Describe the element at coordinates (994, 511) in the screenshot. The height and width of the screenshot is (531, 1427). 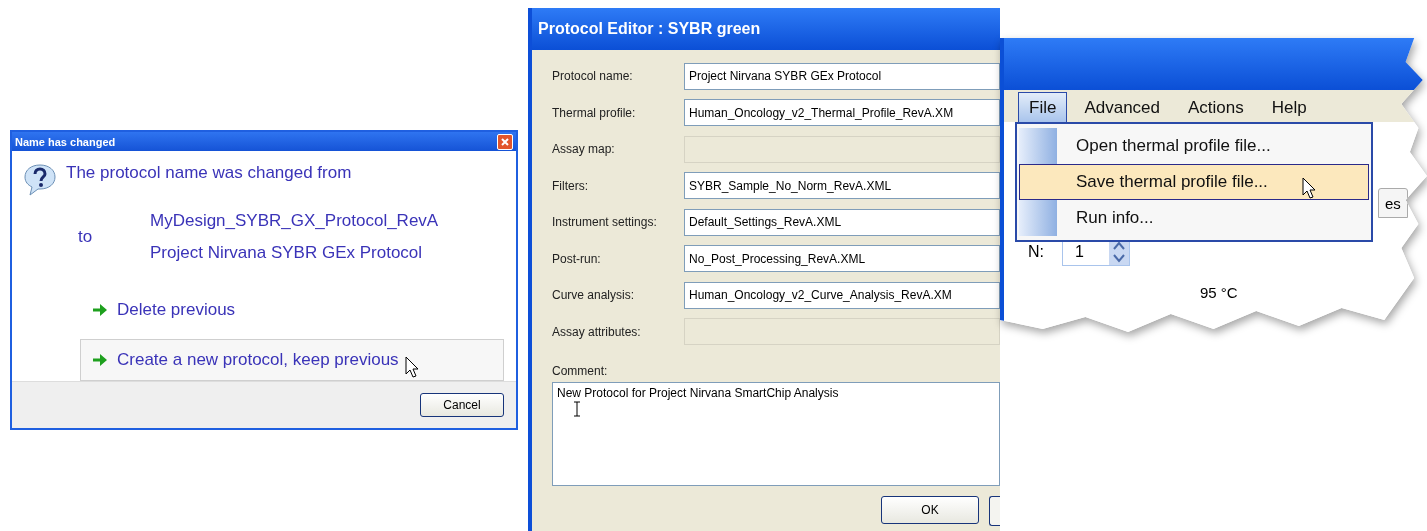
I see `button-edge` at that location.